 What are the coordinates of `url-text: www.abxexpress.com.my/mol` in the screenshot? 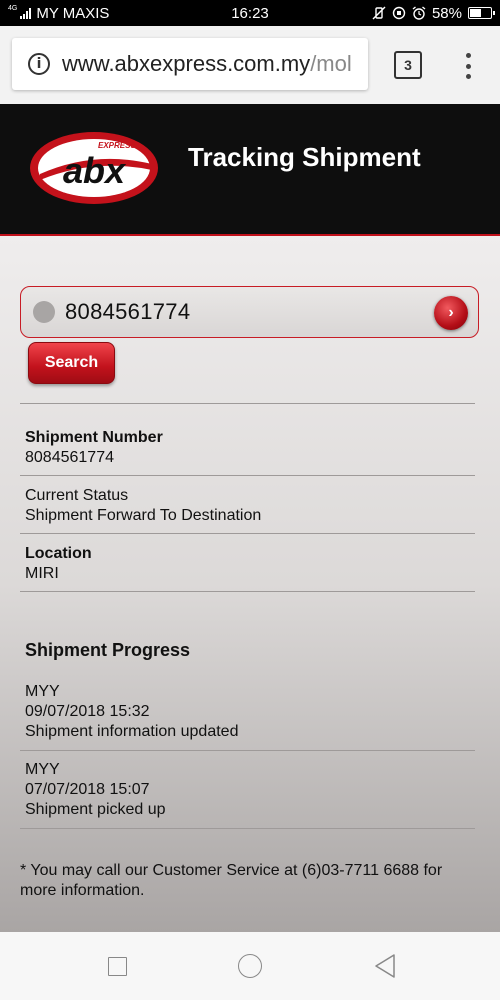 It's located at (207, 64).